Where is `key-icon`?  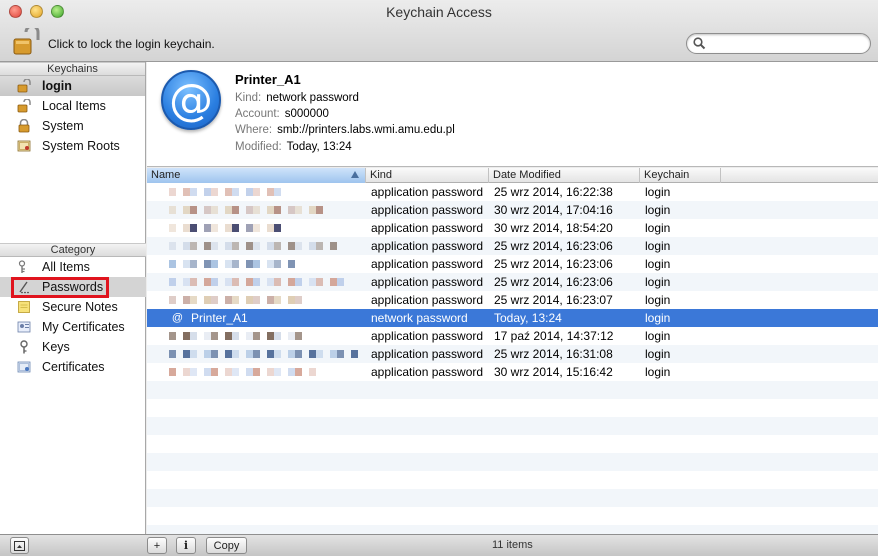
key-icon is located at coordinates (24, 347).